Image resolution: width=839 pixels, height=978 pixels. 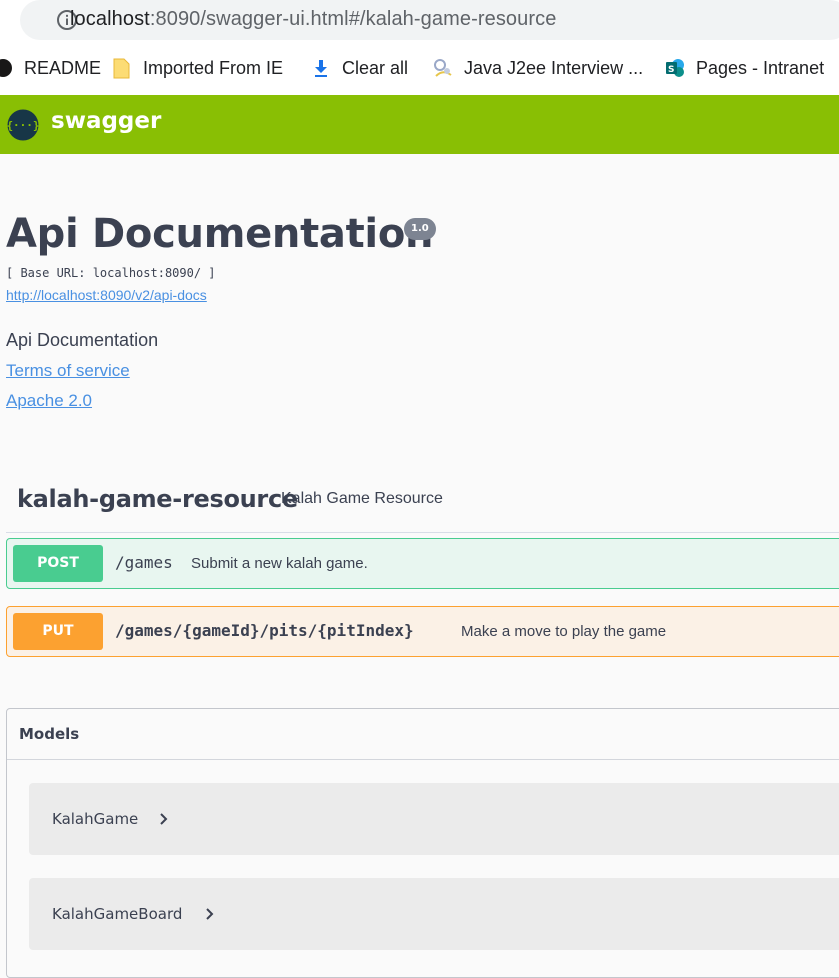 What do you see at coordinates (422, 563) in the screenshot?
I see `opblock-post-games: POST /games Submit a new kalah game.` at bounding box center [422, 563].